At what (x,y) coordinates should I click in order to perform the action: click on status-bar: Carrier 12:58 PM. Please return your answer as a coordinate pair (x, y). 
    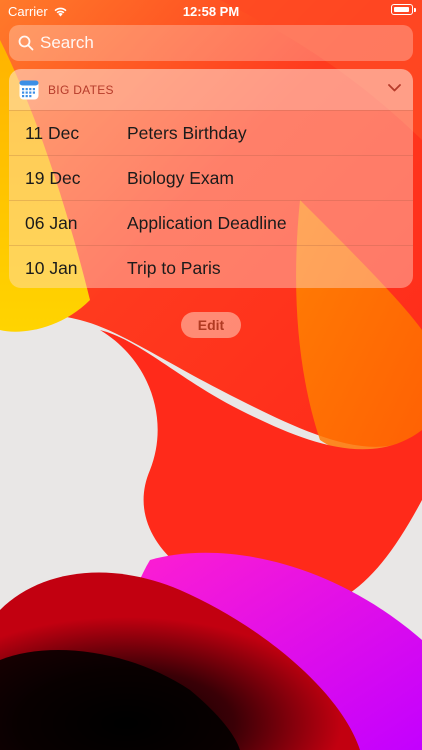
    Looking at the image, I should click on (211, 11).